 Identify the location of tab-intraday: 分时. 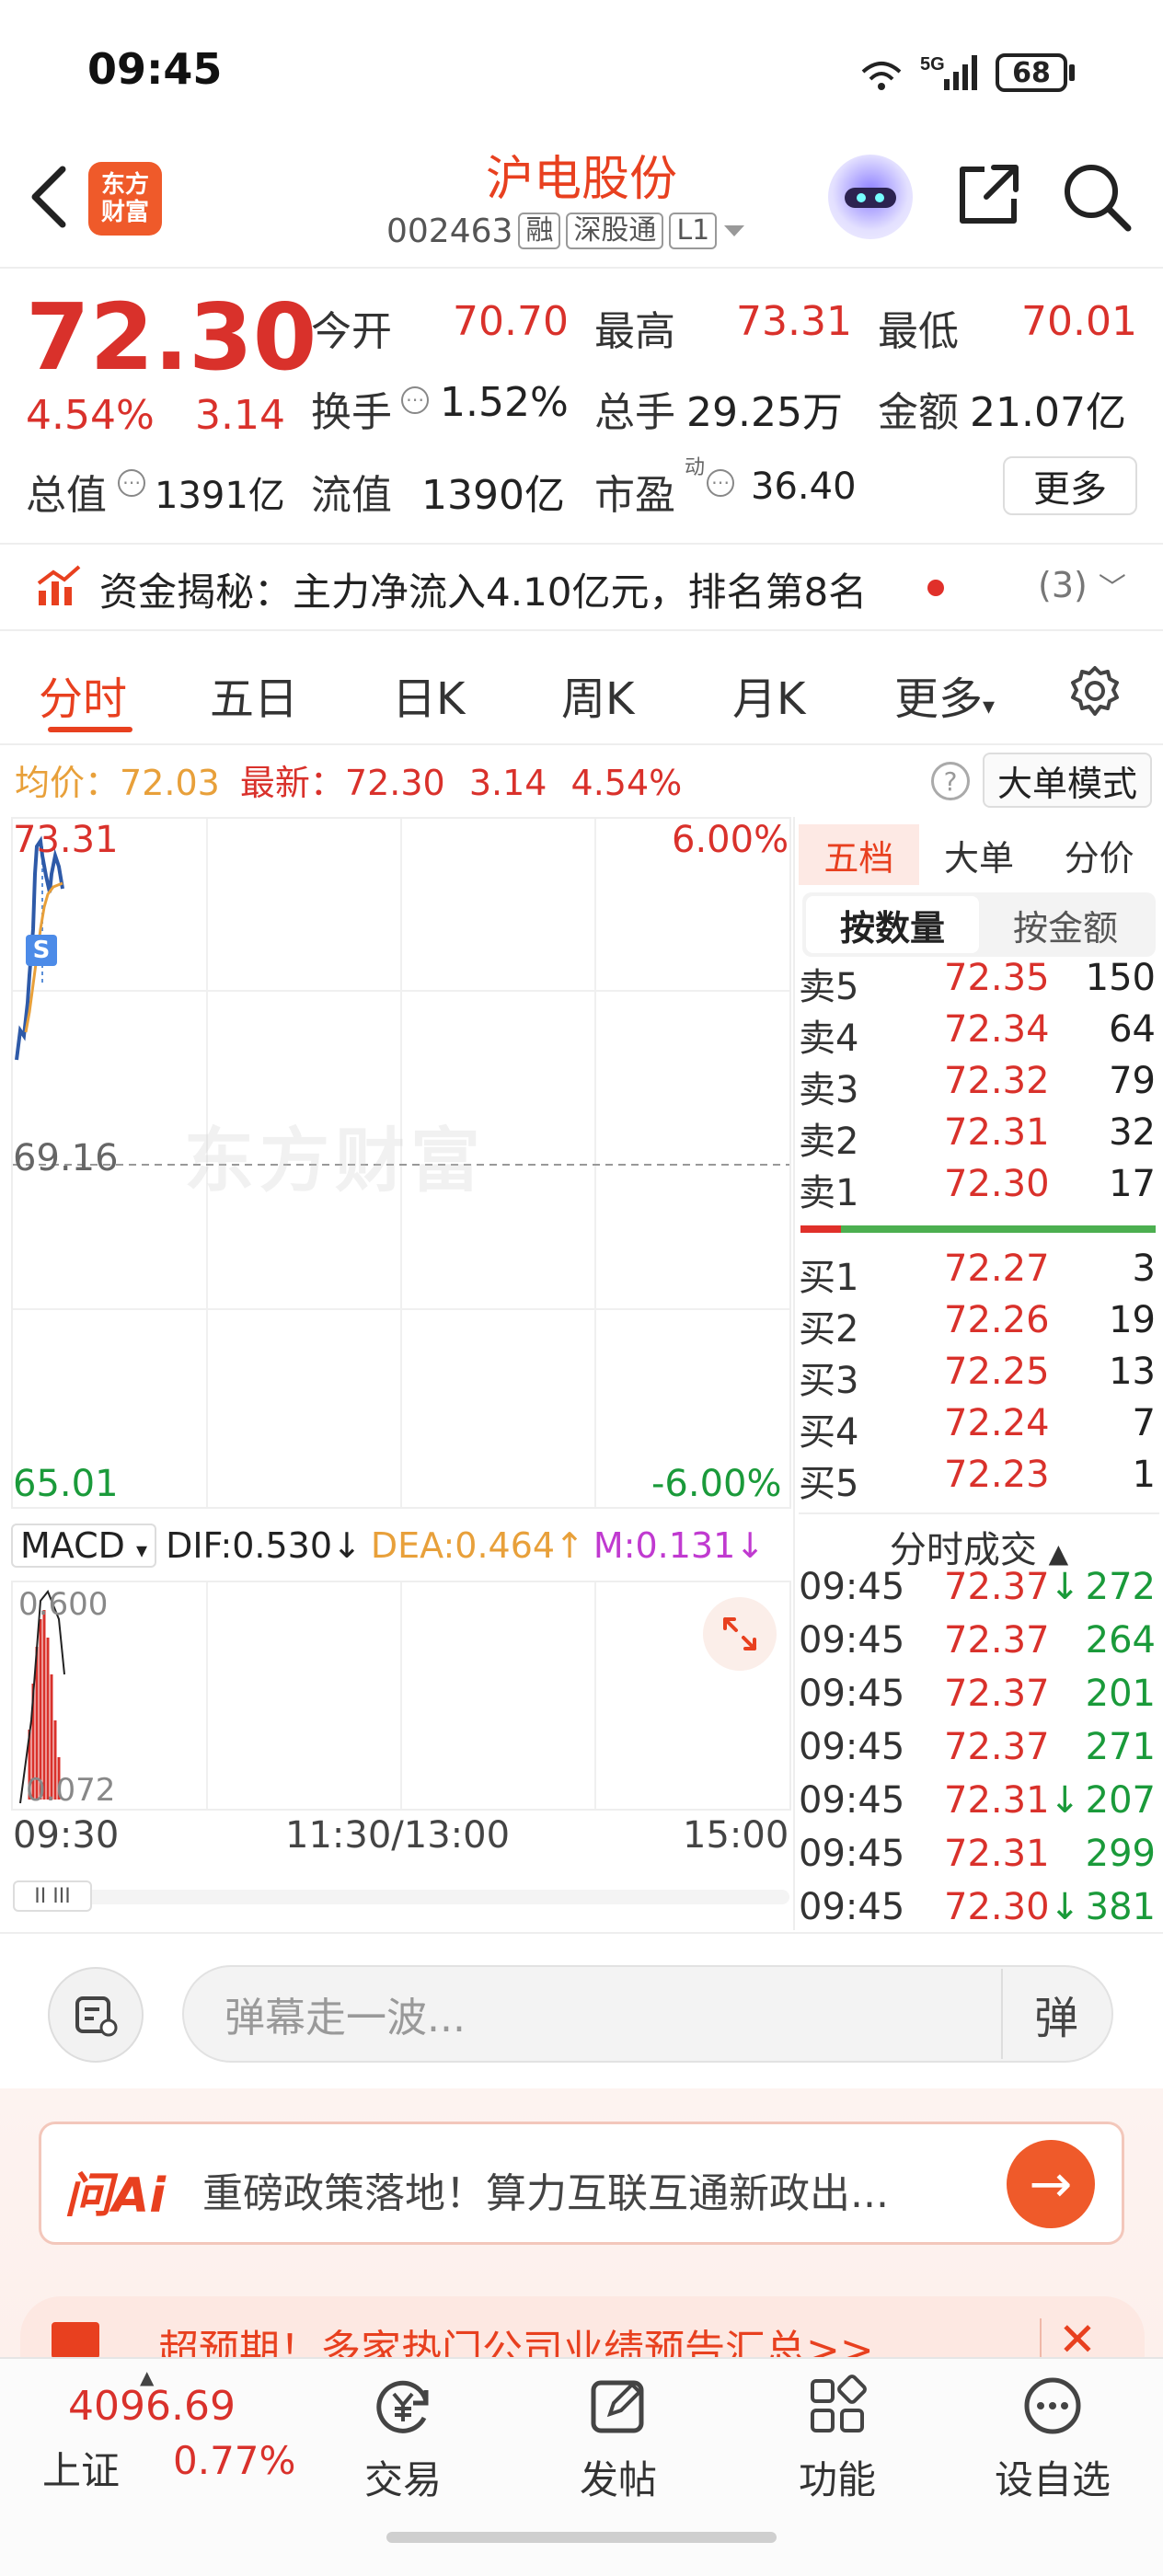
(83, 694).